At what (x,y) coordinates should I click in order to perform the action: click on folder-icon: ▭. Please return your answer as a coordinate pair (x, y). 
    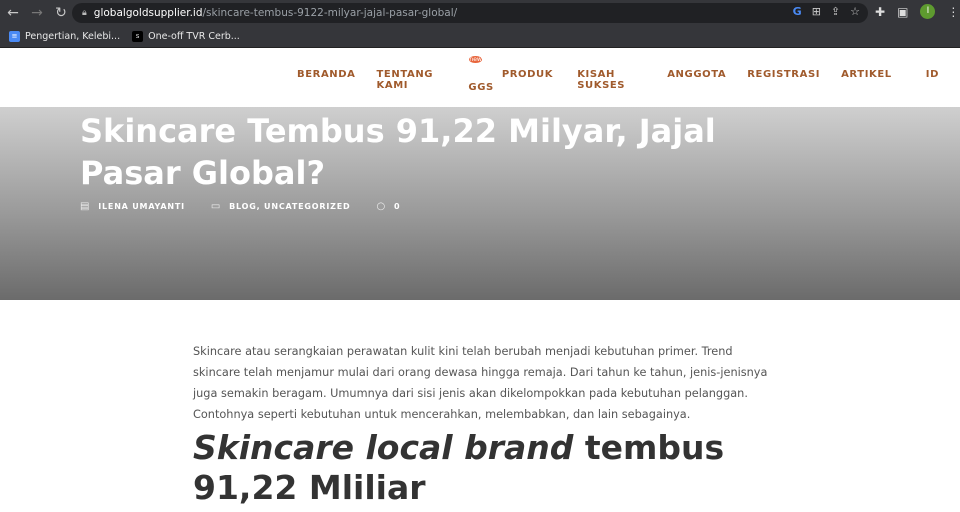
    Looking at the image, I should click on (216, 206).